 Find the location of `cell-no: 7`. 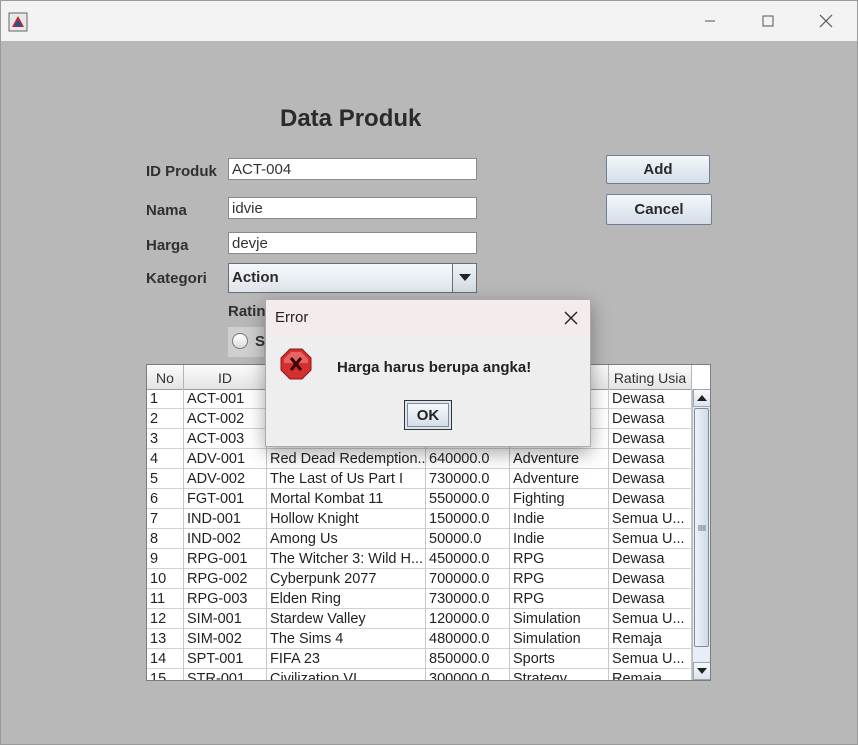

cell-no: 7 is located at coordinates (165, 519).